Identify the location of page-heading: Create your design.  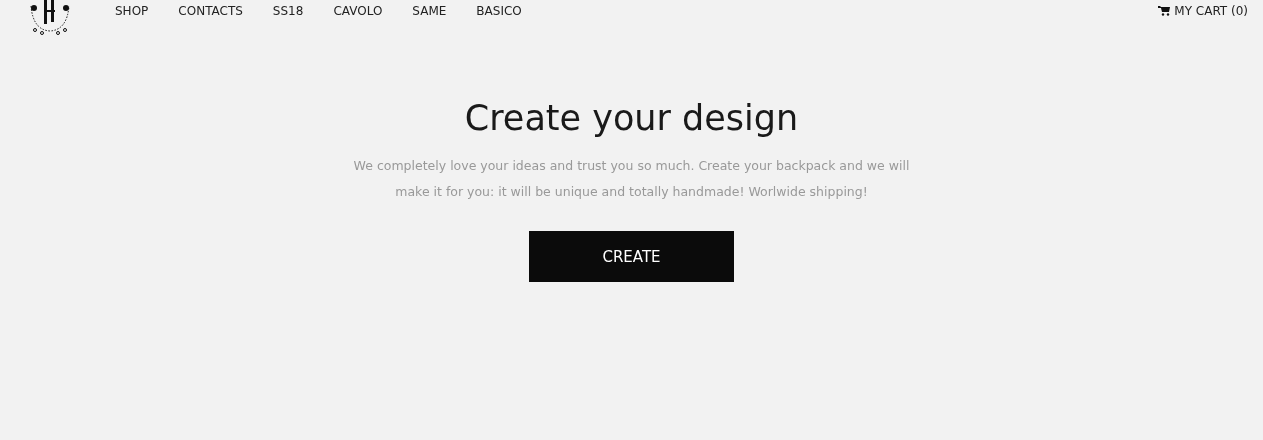
(631, 118).